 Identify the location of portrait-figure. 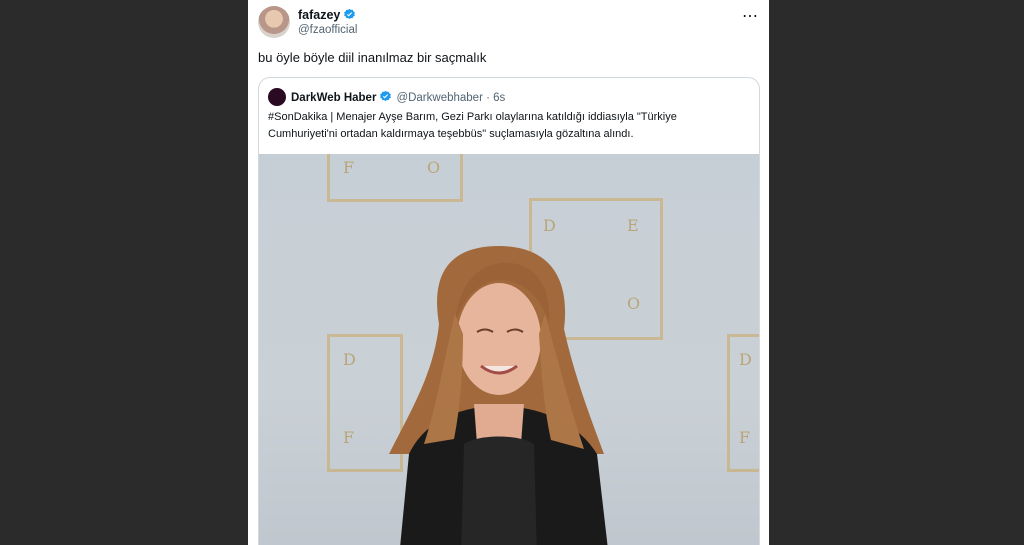
(498, 395).